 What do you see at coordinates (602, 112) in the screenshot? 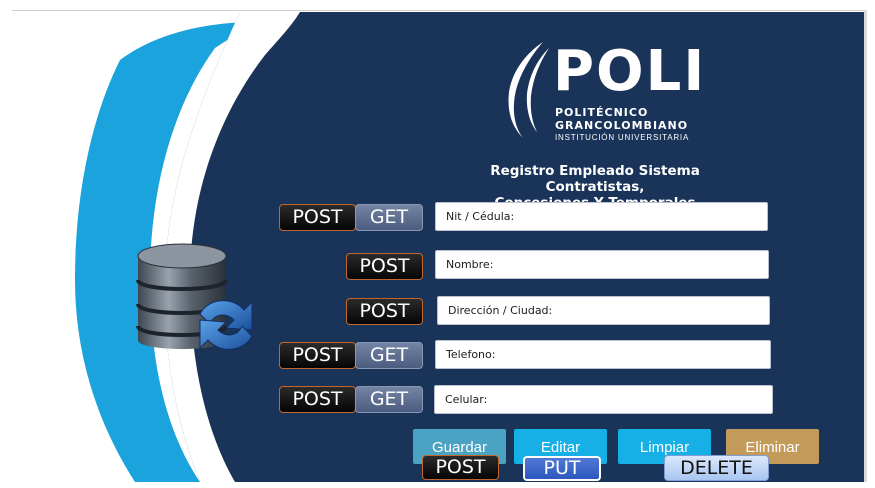
I see `logo-line-1: POLITÉCNICO` at bounding box center [602, 112].